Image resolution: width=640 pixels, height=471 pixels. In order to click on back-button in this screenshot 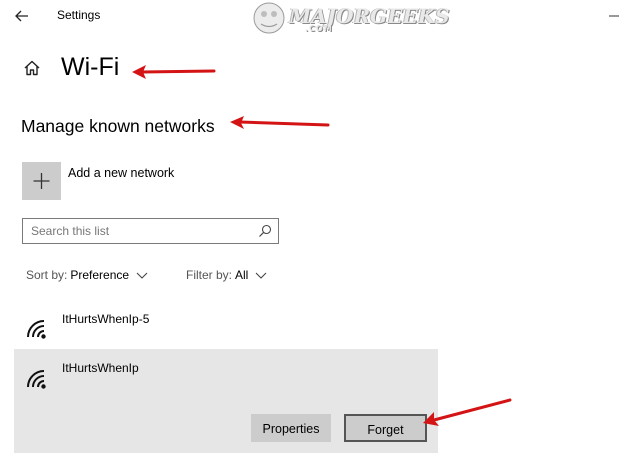, I will do `click(23, 16)`.